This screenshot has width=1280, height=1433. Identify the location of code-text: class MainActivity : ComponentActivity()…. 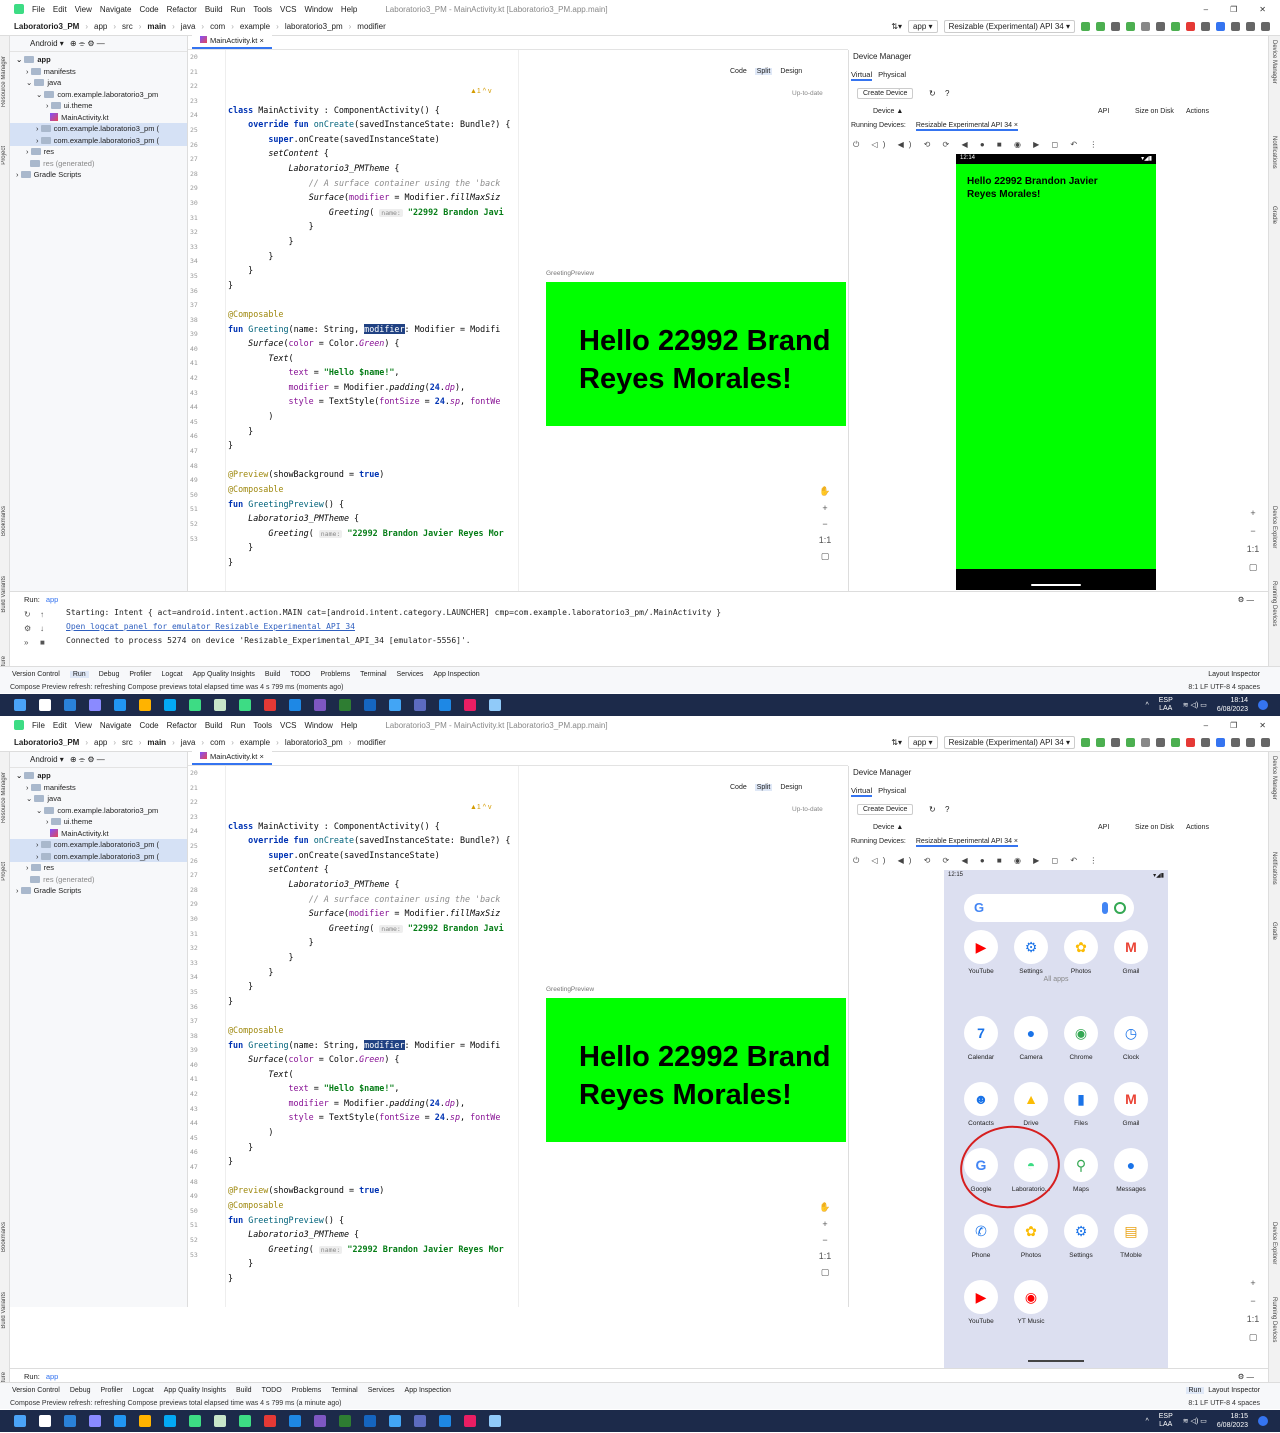
(373, 1074).